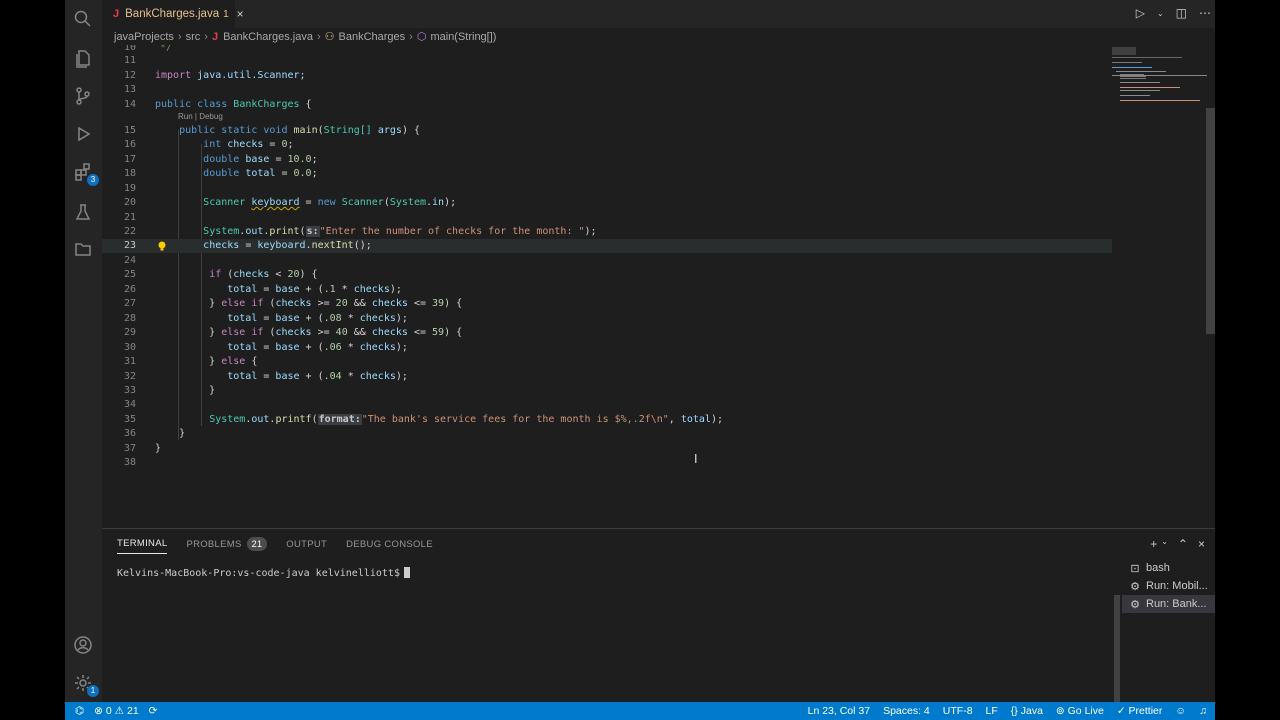 This screenshot has width=1280, height=720. I want to click on go-live-button: ⊚ Go Live, so click(1080, 711).